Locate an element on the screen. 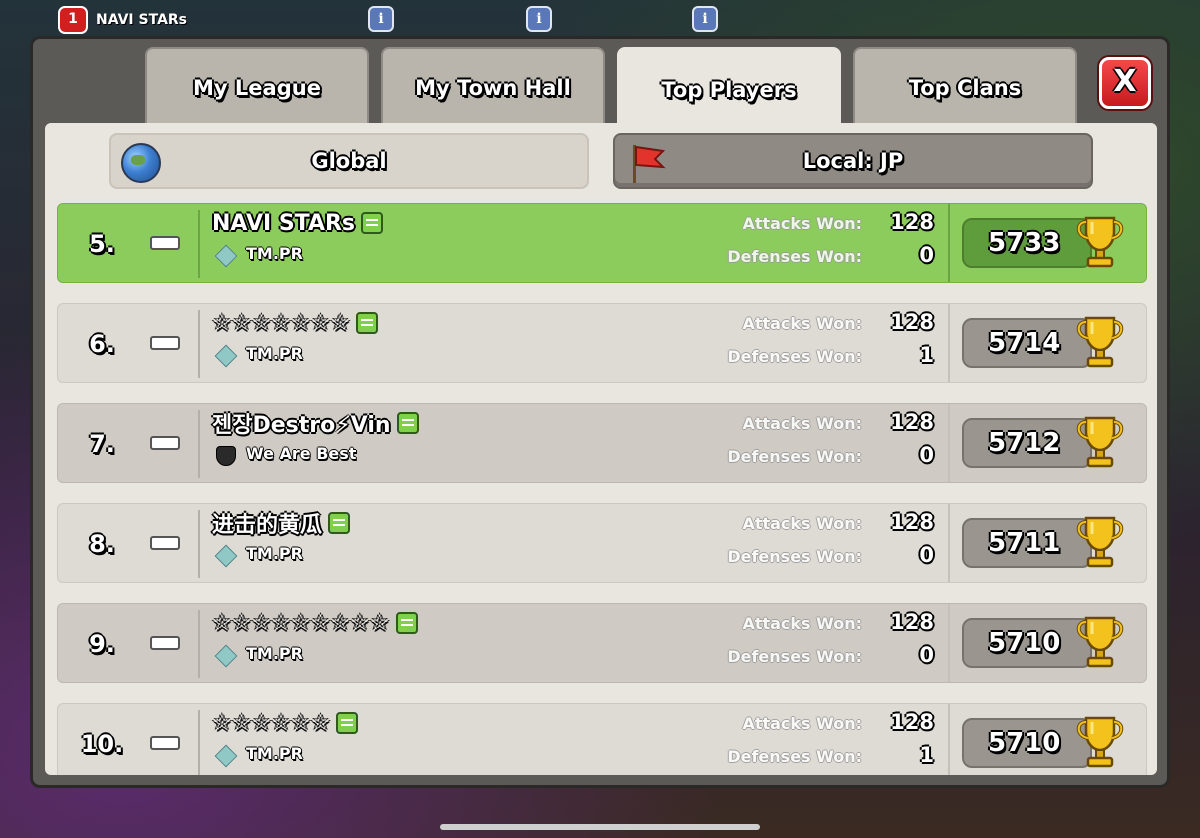  local-filter-label: Local: JP is located at coordinates (853, 161).